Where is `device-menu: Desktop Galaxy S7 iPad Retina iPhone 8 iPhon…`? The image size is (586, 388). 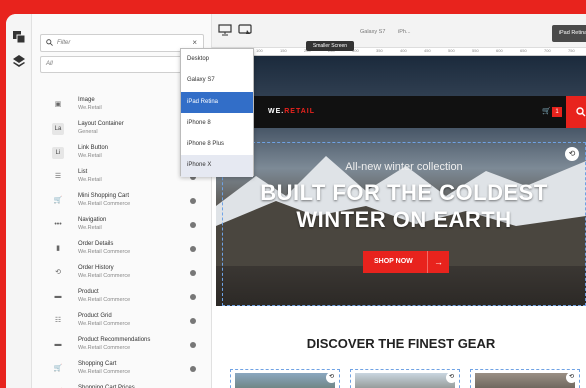
device-menu: Desktop Galaxy S7 iPad Retina iPhone 8 iPhon… is located at coordinates (217, 112).